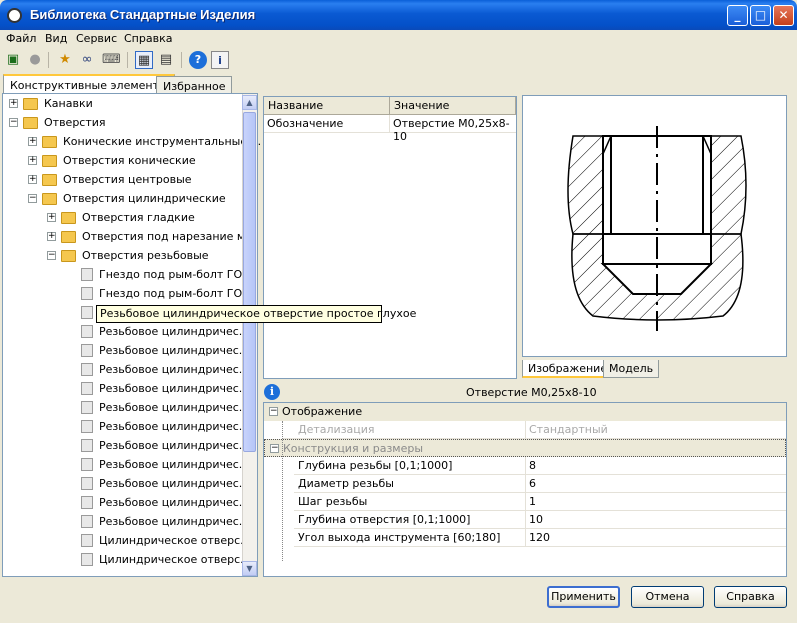  I want to click on tree-line, so click(282, 491).